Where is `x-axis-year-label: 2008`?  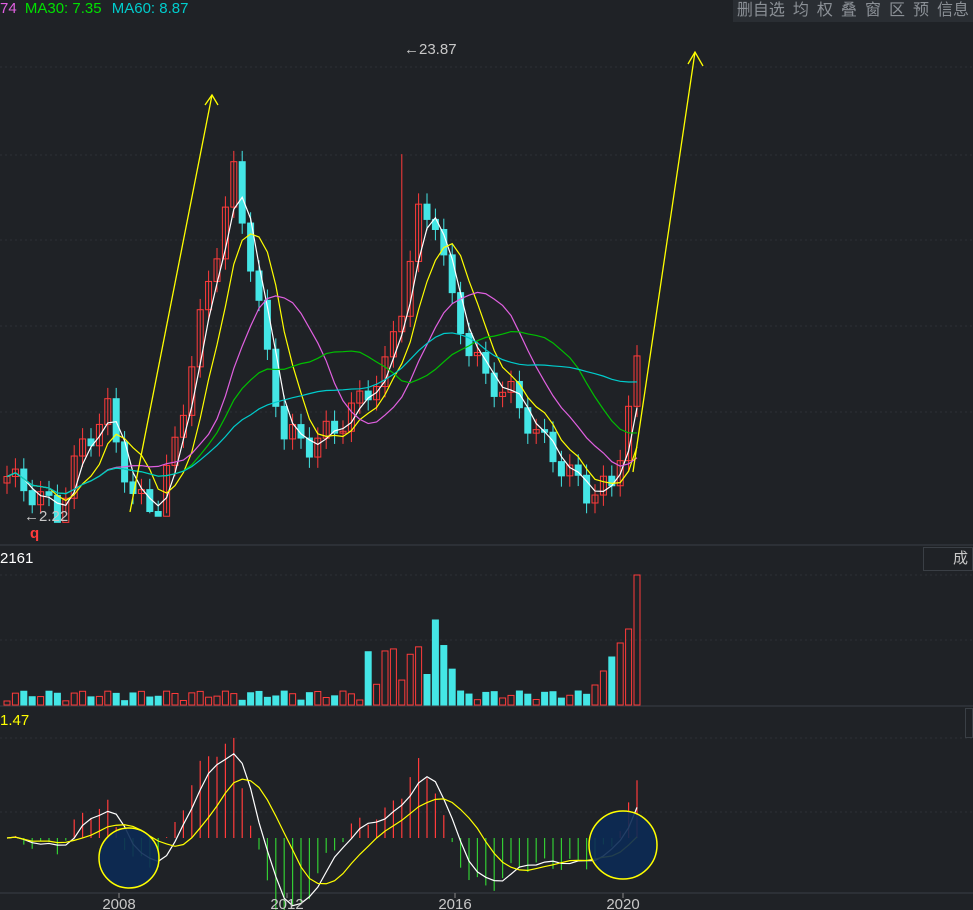
x-axis-year-label: 2008 is located at coordinates (118, 903).